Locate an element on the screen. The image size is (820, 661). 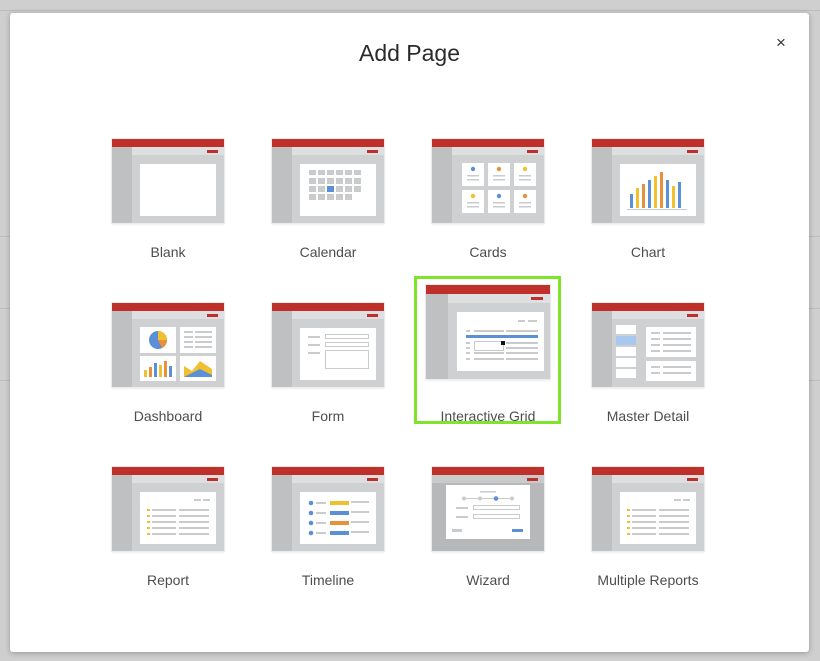
interactive-grid-page-icon is located at coordinates (488, 332).